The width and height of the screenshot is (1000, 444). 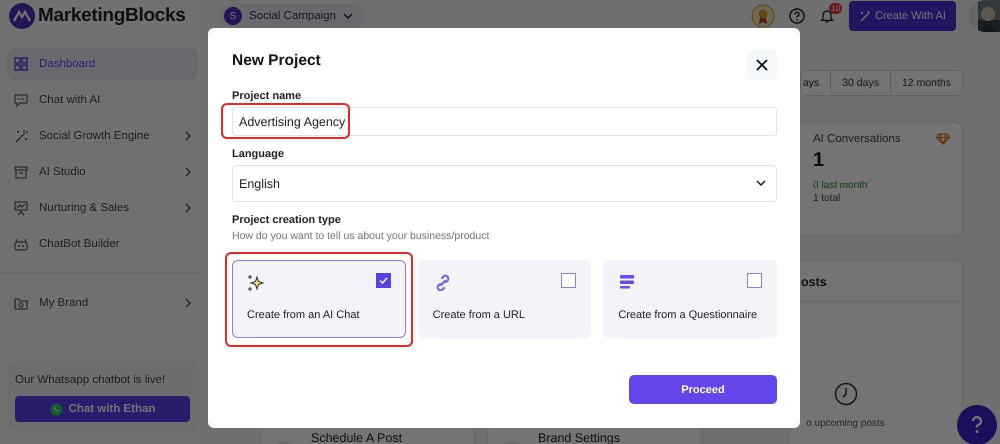 I want to click on project-name-field: Advertising Agency, so click(x=504, y=121).